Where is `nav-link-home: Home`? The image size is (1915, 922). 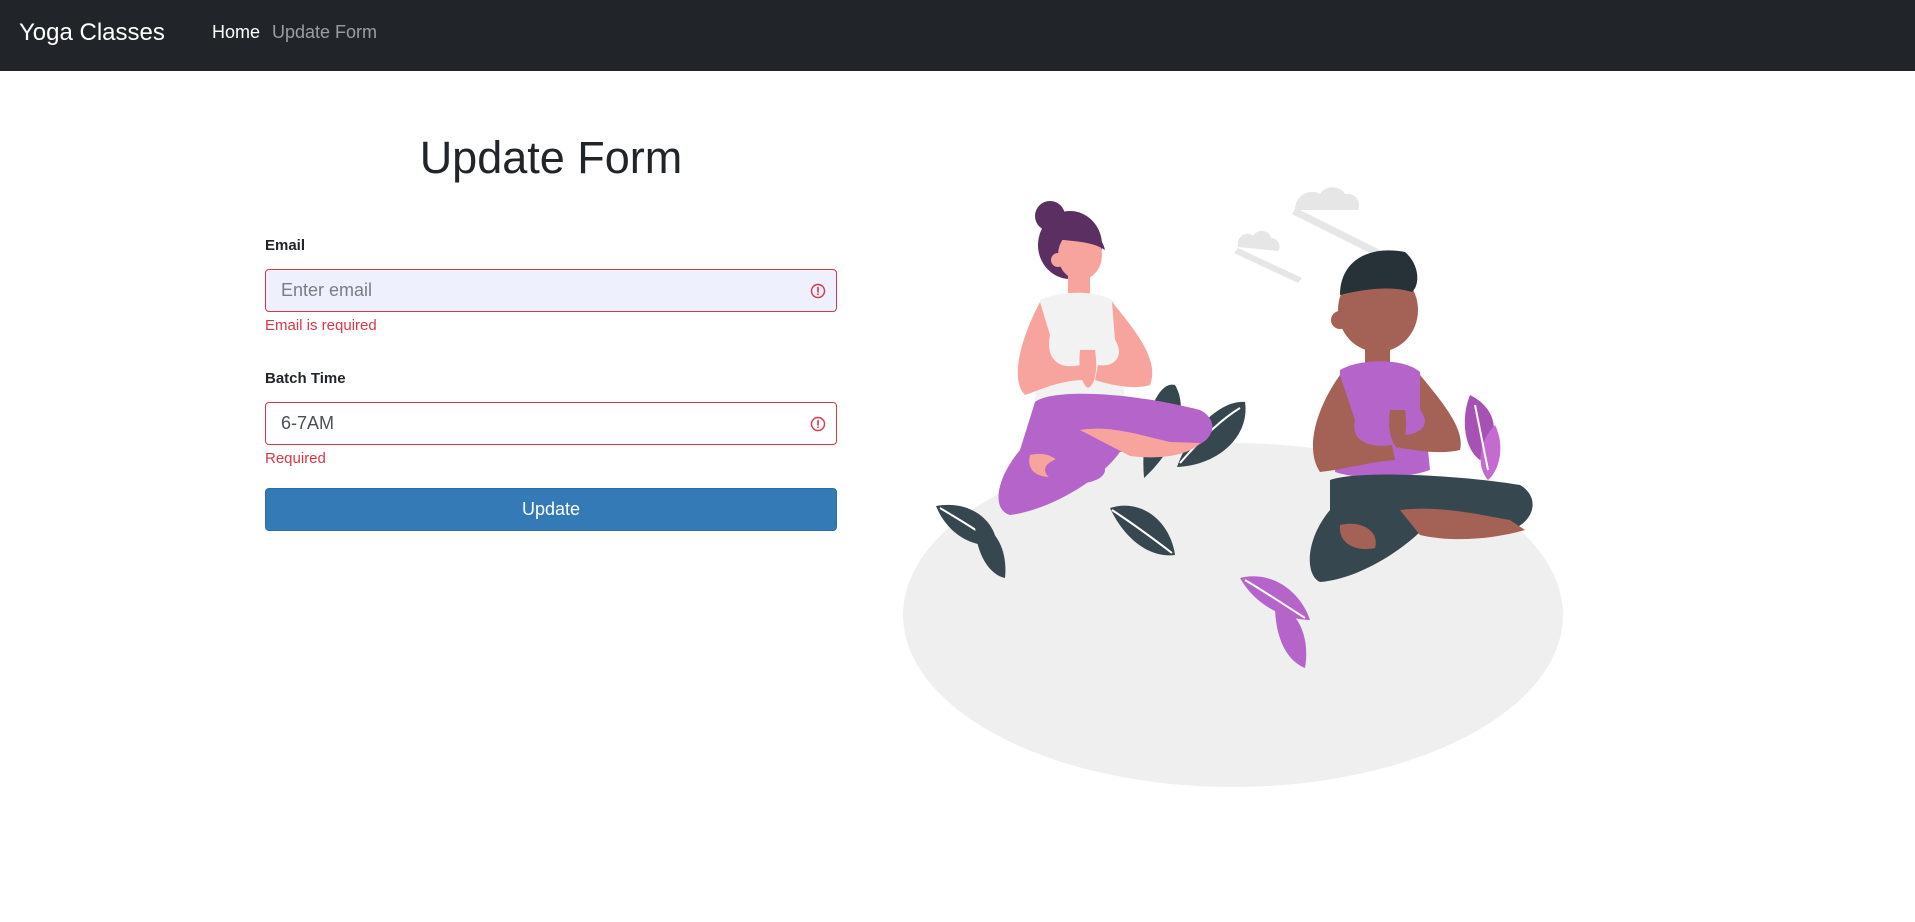
nav-link-home: Home is located at coordinates (236, 32).